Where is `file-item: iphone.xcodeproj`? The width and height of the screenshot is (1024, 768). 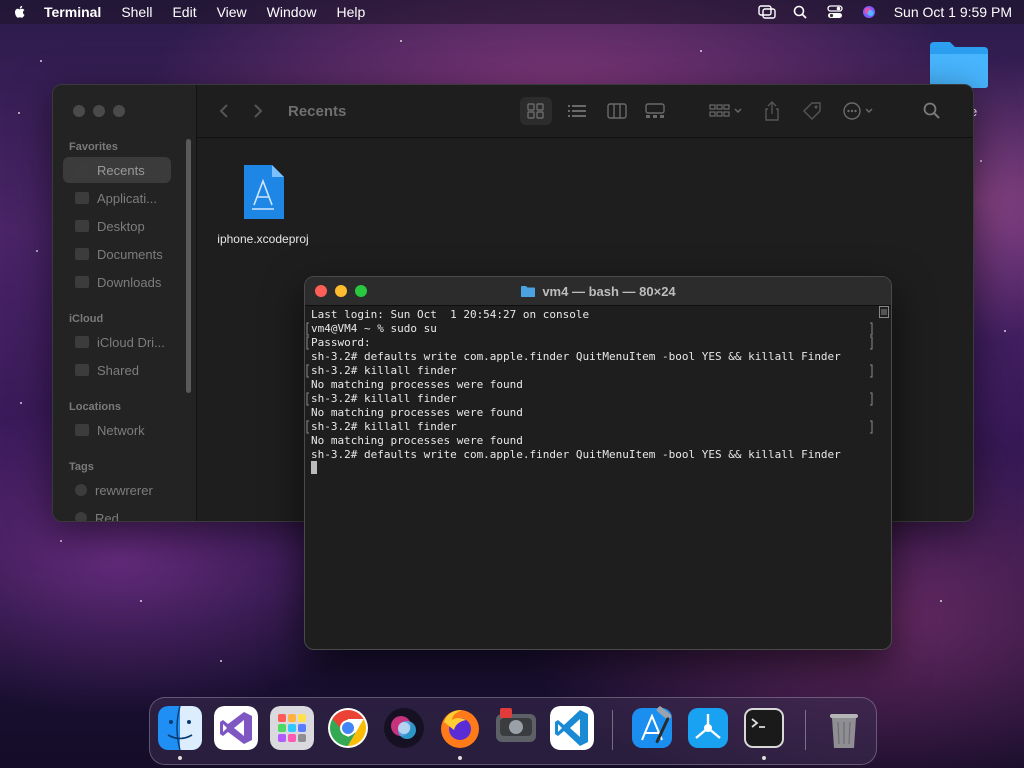
file-item: iphone.xcodeproj is located at coordinates (263, 204).